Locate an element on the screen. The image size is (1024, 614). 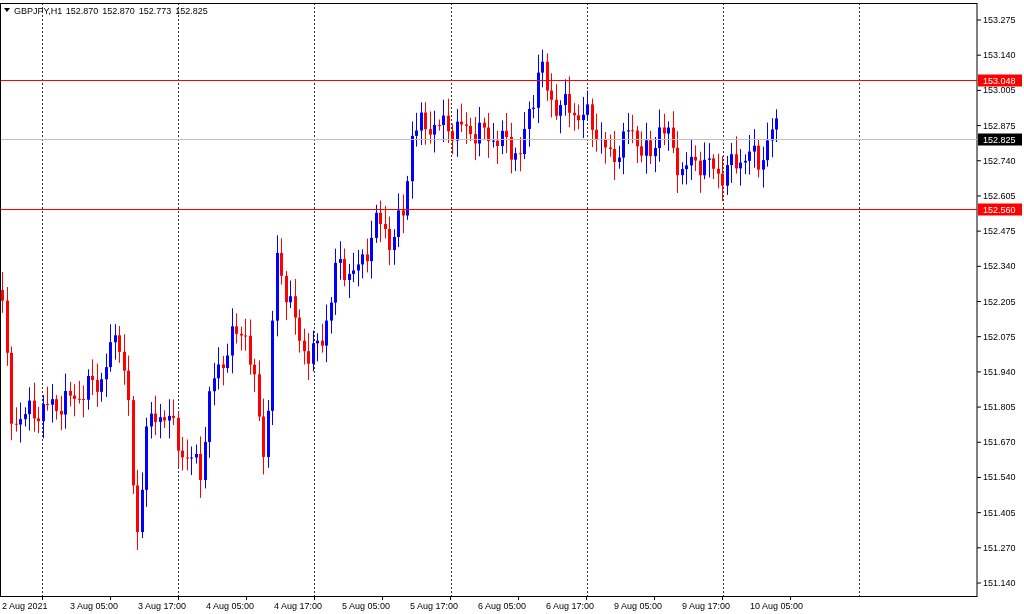
time-axis-label: 3 Aug 17:00 is located at coordinates (162, 606).